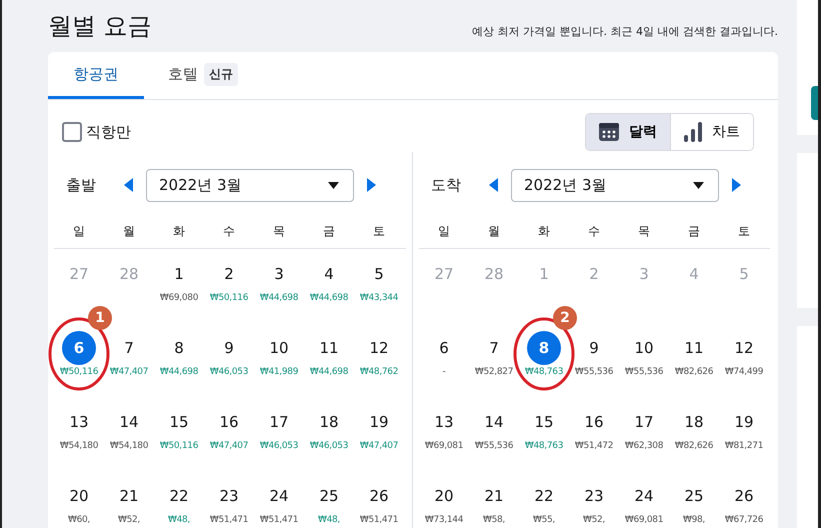  Describe the element at coordinates (444, 274) in the screenshot. I see `calendar-day: 27` at that location.